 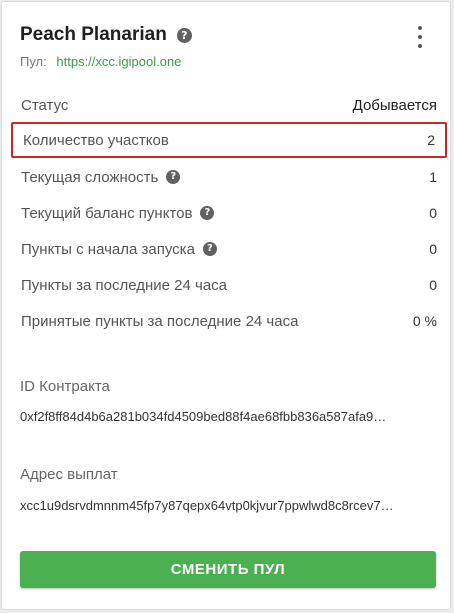 I want to click on stat-label-with-help: Пункты с начала запуска ?, so click(x=119, y=249).